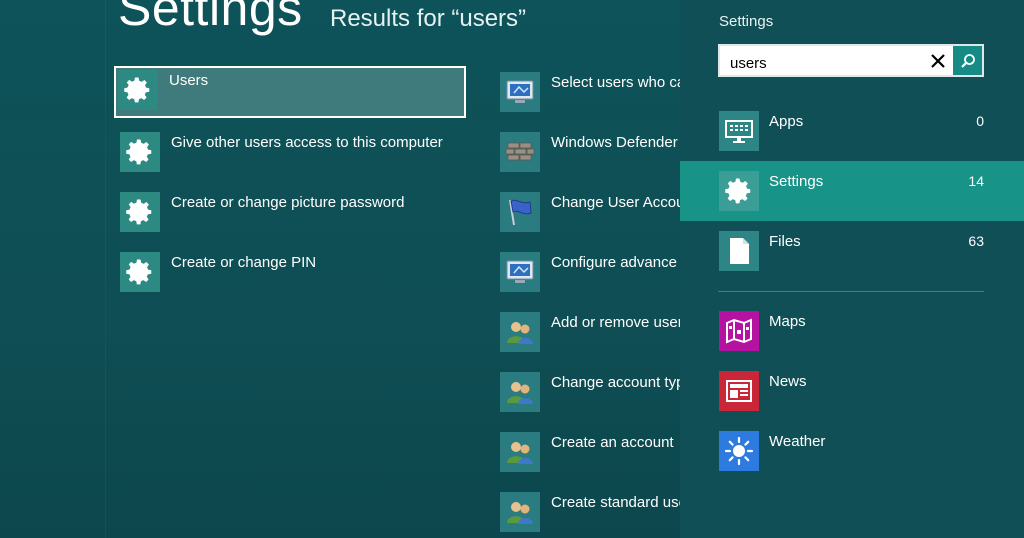  What do you see at coordinates (587, 152) in the screenshot?
I see `result-windows-defender: Windows Defender` at bounding box center [587, 152].